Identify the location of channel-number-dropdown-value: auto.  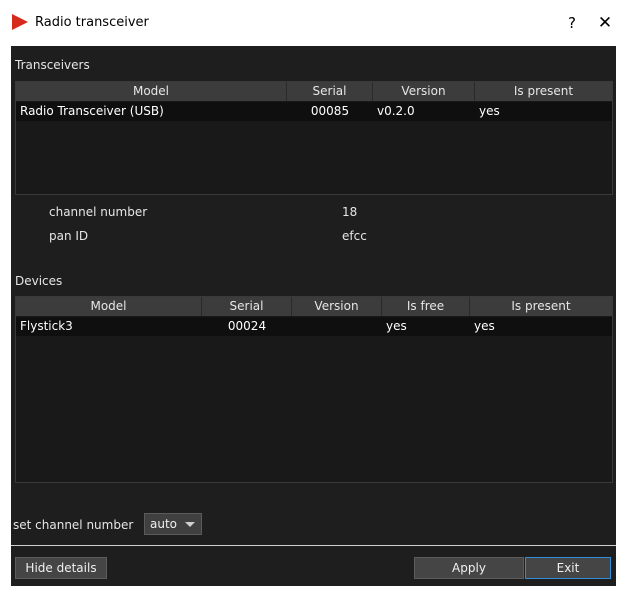
(164, 524).